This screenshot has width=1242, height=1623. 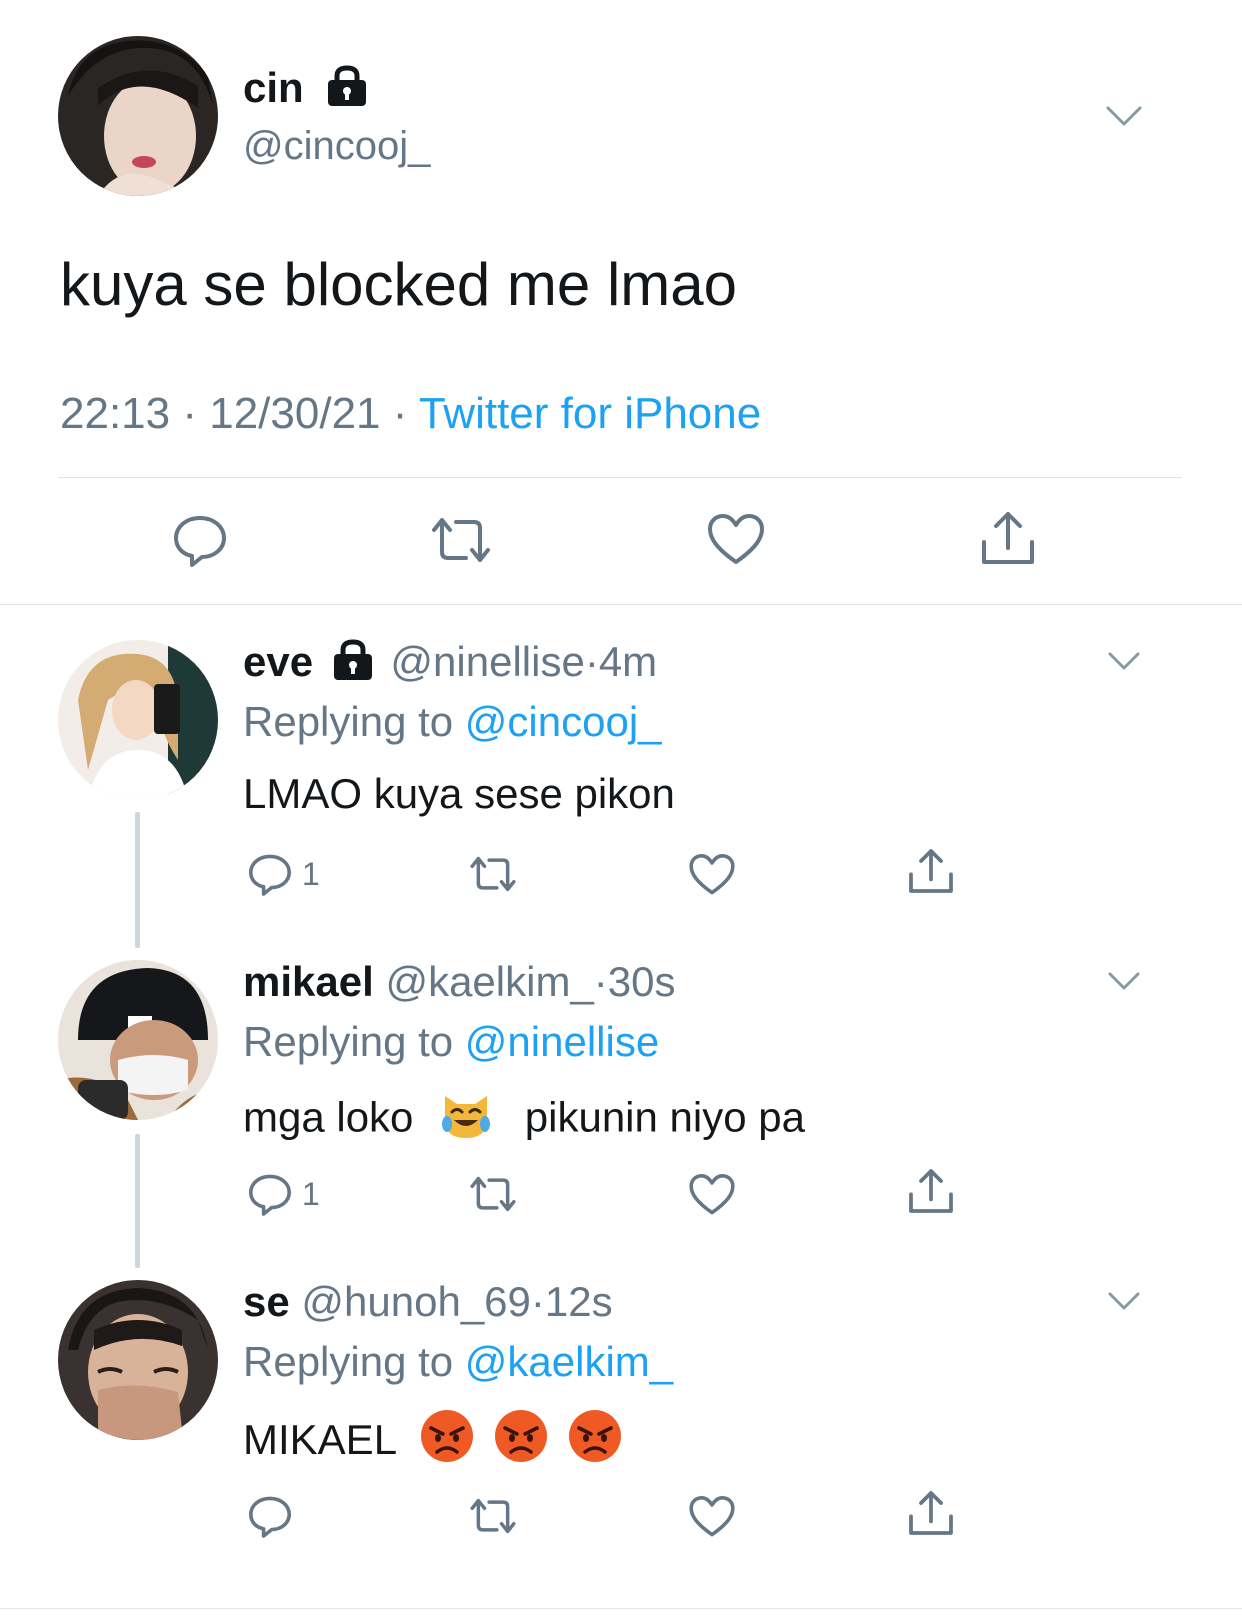 I want to click on avatar-mikael, so click(x=138, y=1040).